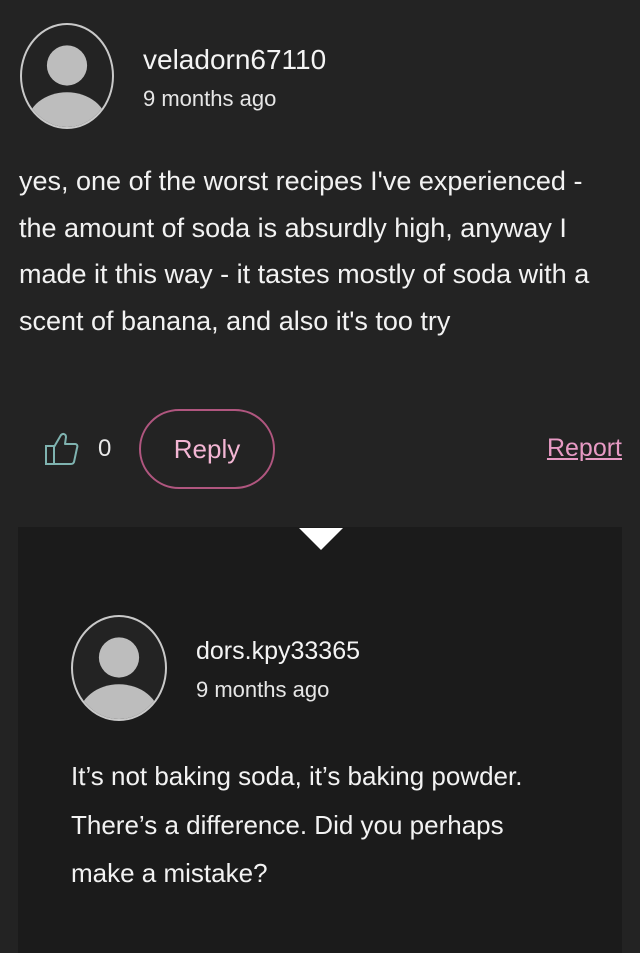  I want to click on comment-timestamp: 9 months ago, so click(210, 98).